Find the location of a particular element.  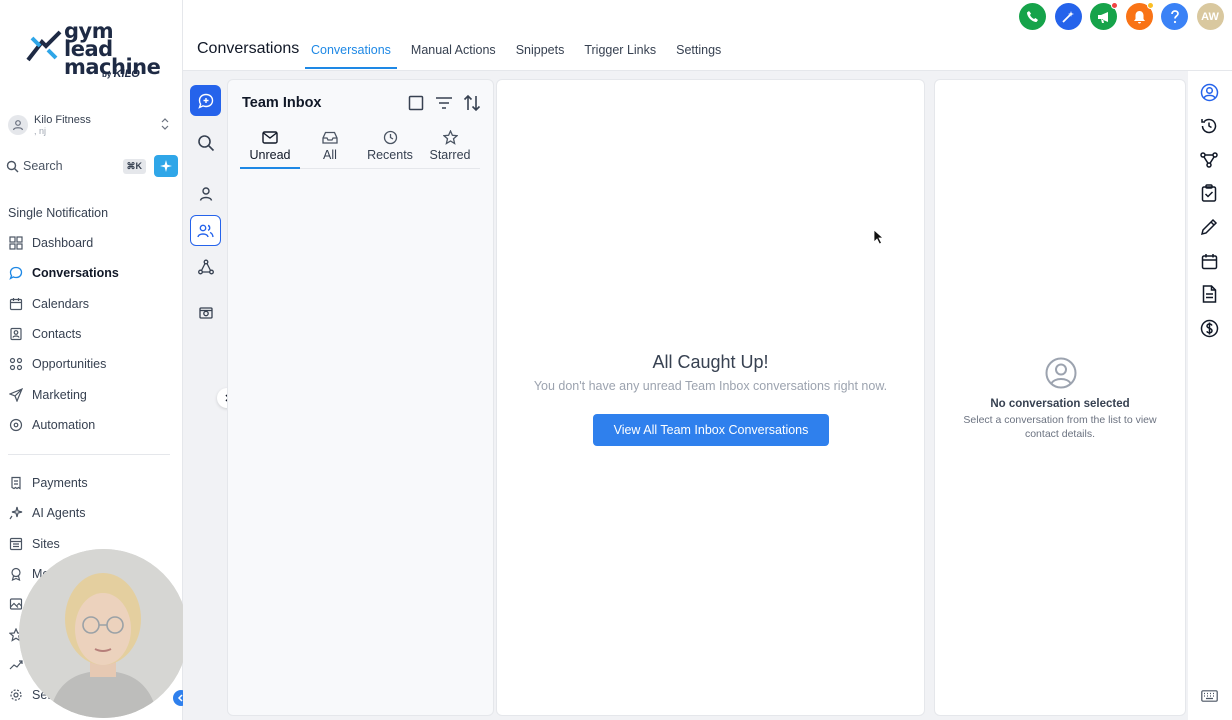

help-button is located at coordinates (1174, 16).